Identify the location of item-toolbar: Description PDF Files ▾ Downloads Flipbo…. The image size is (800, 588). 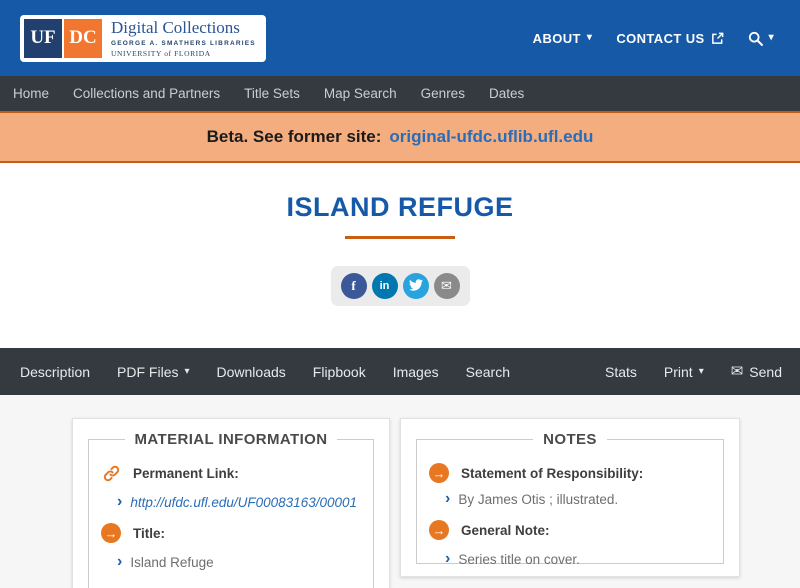
(400, 371).